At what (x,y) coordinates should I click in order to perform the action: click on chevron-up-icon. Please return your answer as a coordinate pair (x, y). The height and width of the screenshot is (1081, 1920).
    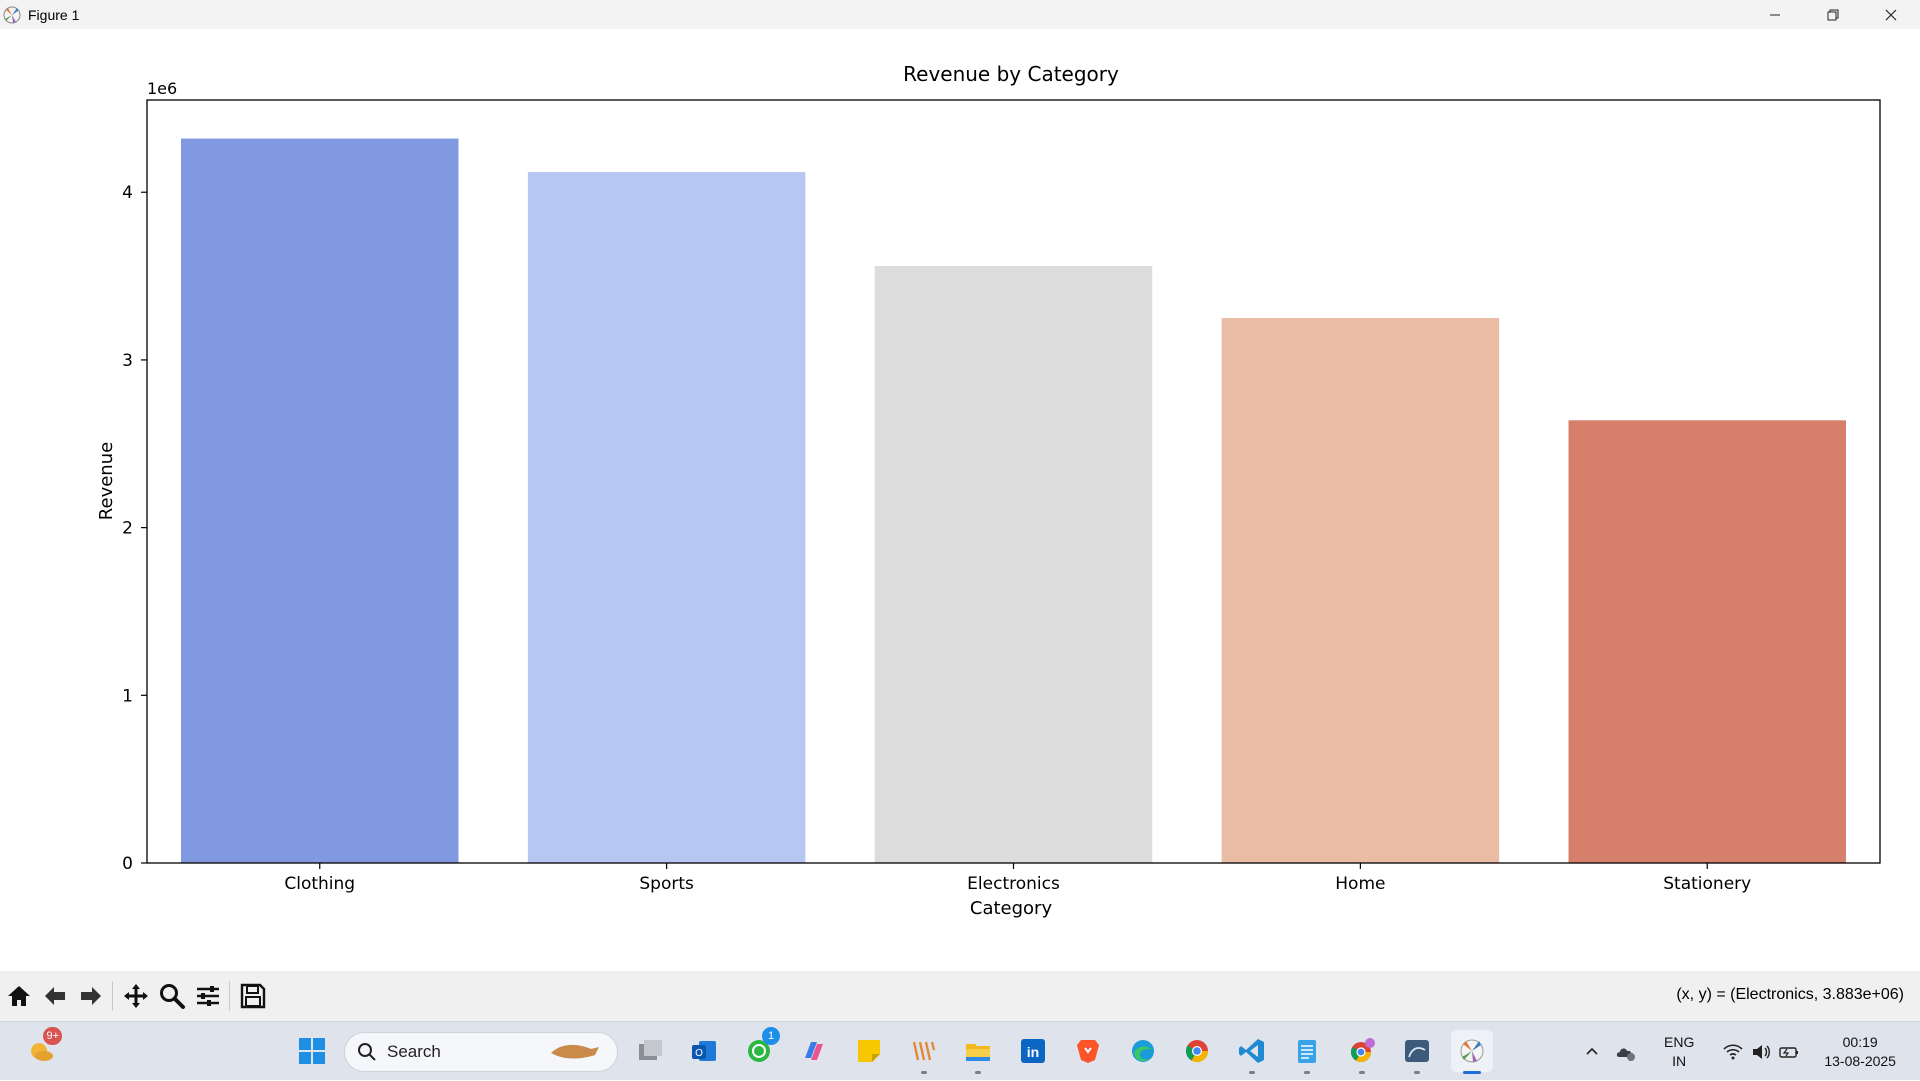
    Looking at the image, I should click on (1592, 1051).